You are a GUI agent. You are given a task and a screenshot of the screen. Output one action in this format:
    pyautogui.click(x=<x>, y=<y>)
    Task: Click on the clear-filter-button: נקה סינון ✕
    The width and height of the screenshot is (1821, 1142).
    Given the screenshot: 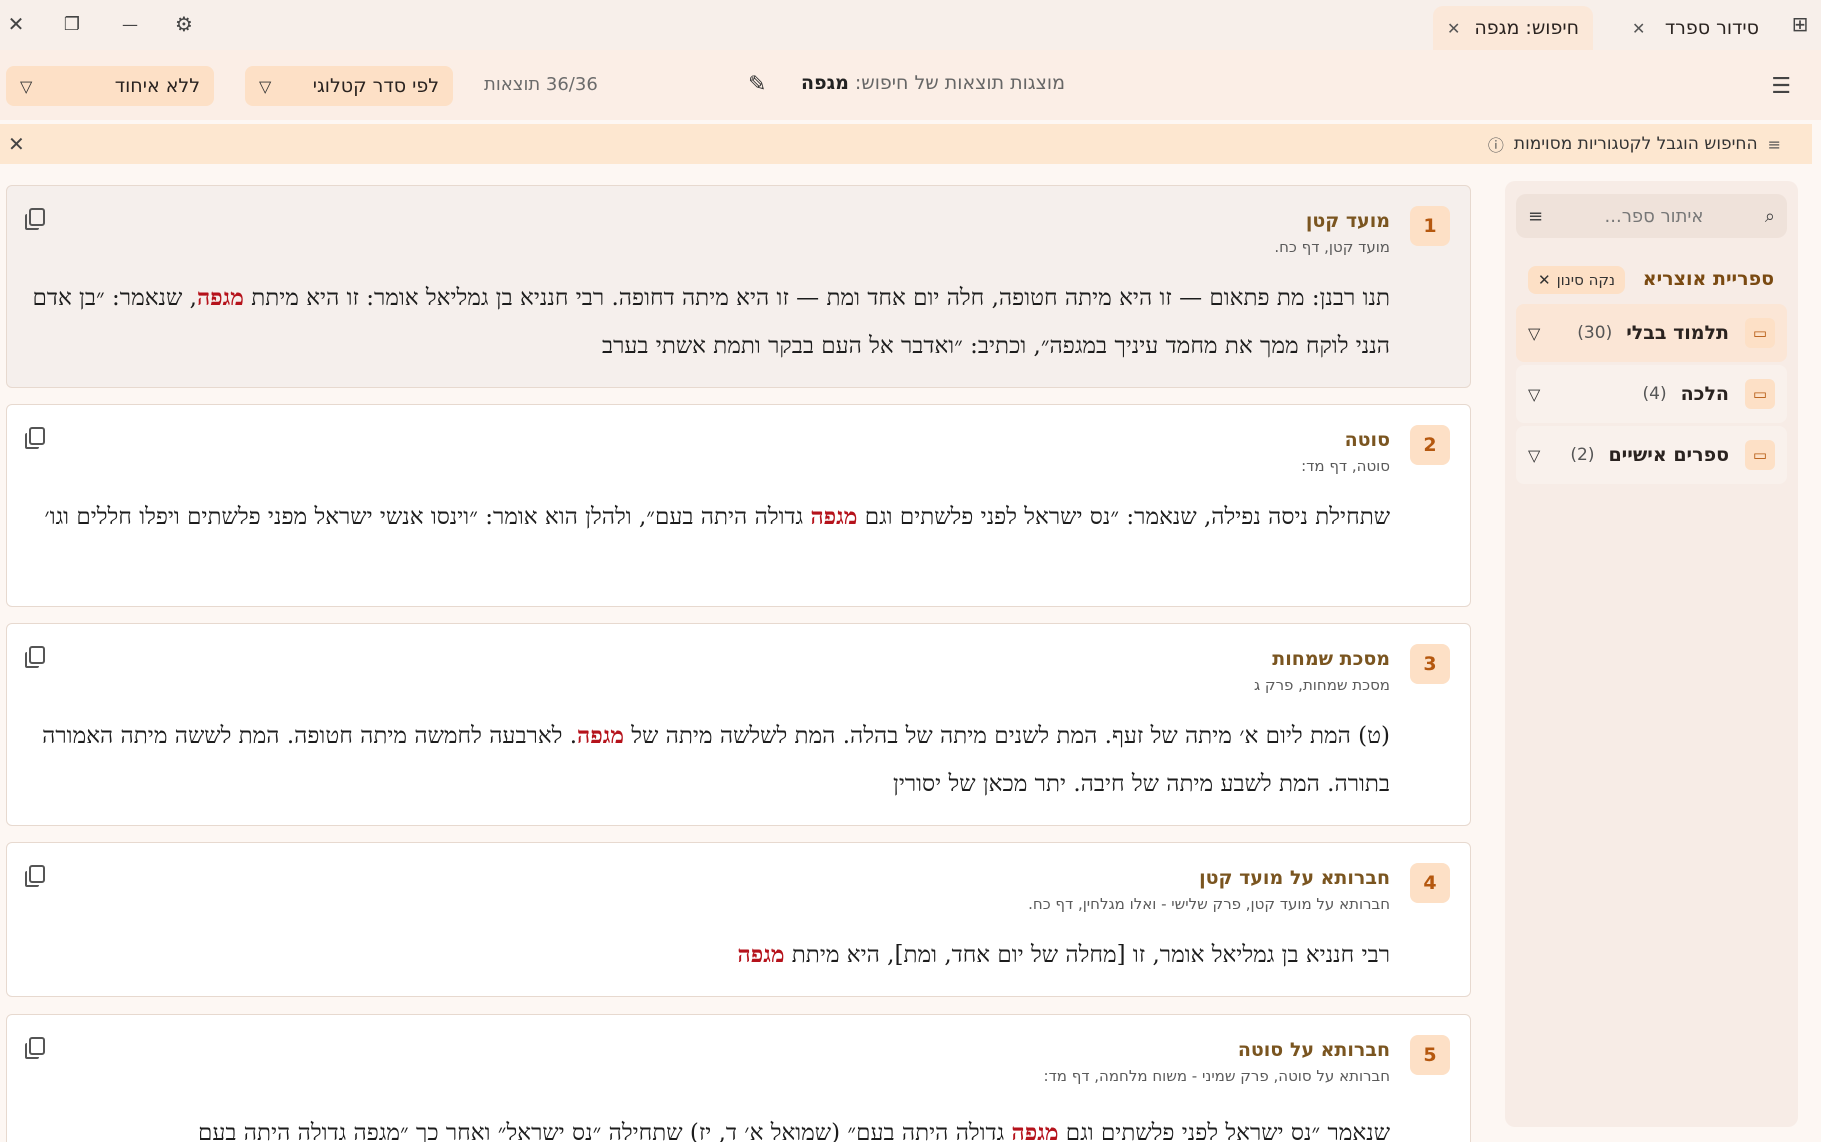 What is the action you would take?
    pyautogui.click(x=1577, y=280)
    